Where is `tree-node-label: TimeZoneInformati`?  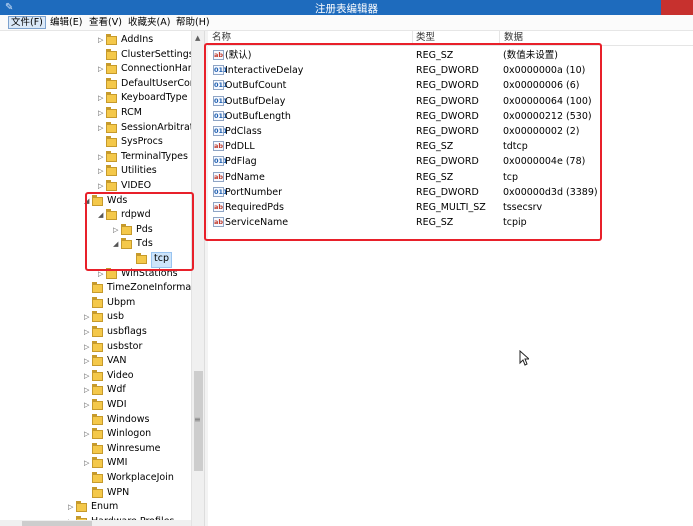
tree-node-label: TimeZoneInformati is located at coordinates (152, 288).